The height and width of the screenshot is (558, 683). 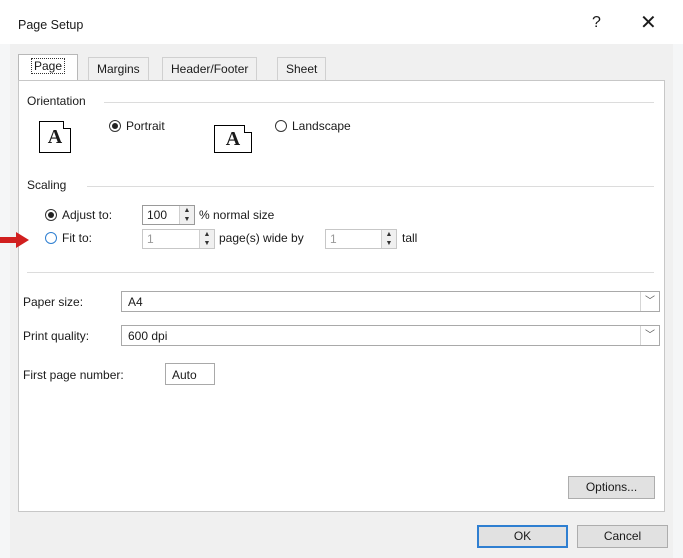 I want to click on cancel-button: Cancel, so click(x=622, y=536).